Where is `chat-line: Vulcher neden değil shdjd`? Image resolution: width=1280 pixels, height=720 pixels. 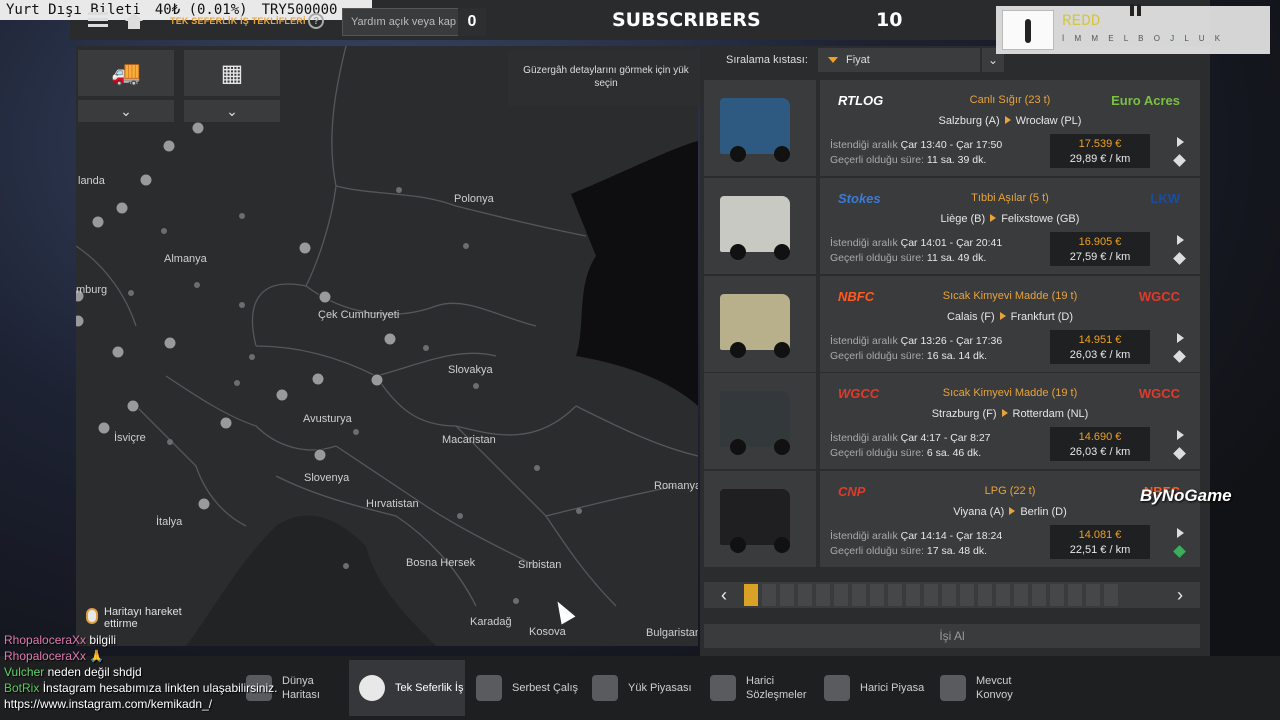 chat-line: Vulcher neden değil shdjd is located at coordinates (140, 672).